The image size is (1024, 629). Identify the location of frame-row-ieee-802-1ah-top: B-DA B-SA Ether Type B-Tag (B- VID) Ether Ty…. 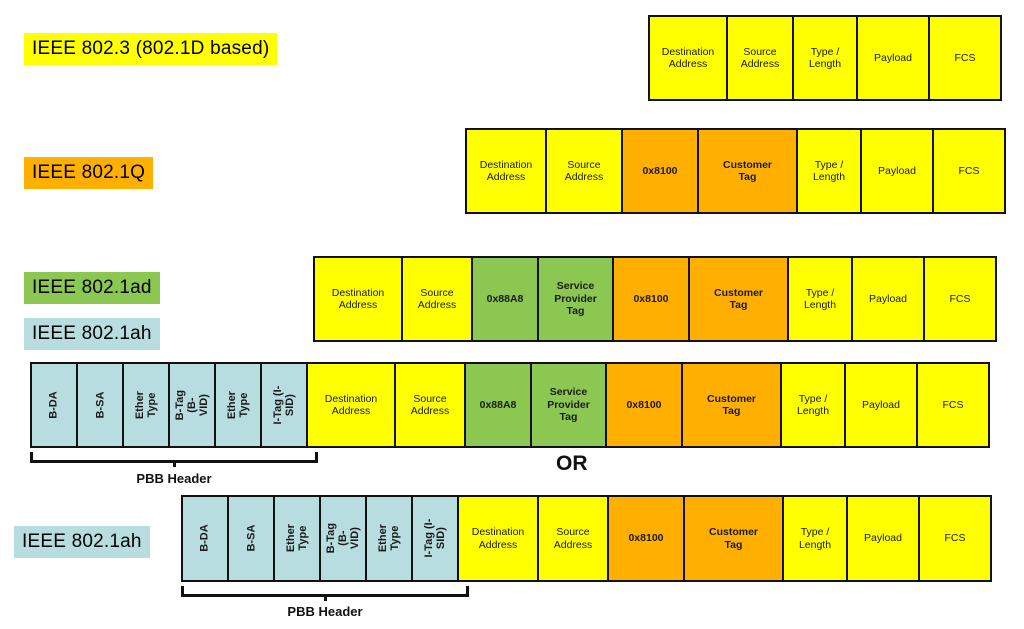
(510, 405).